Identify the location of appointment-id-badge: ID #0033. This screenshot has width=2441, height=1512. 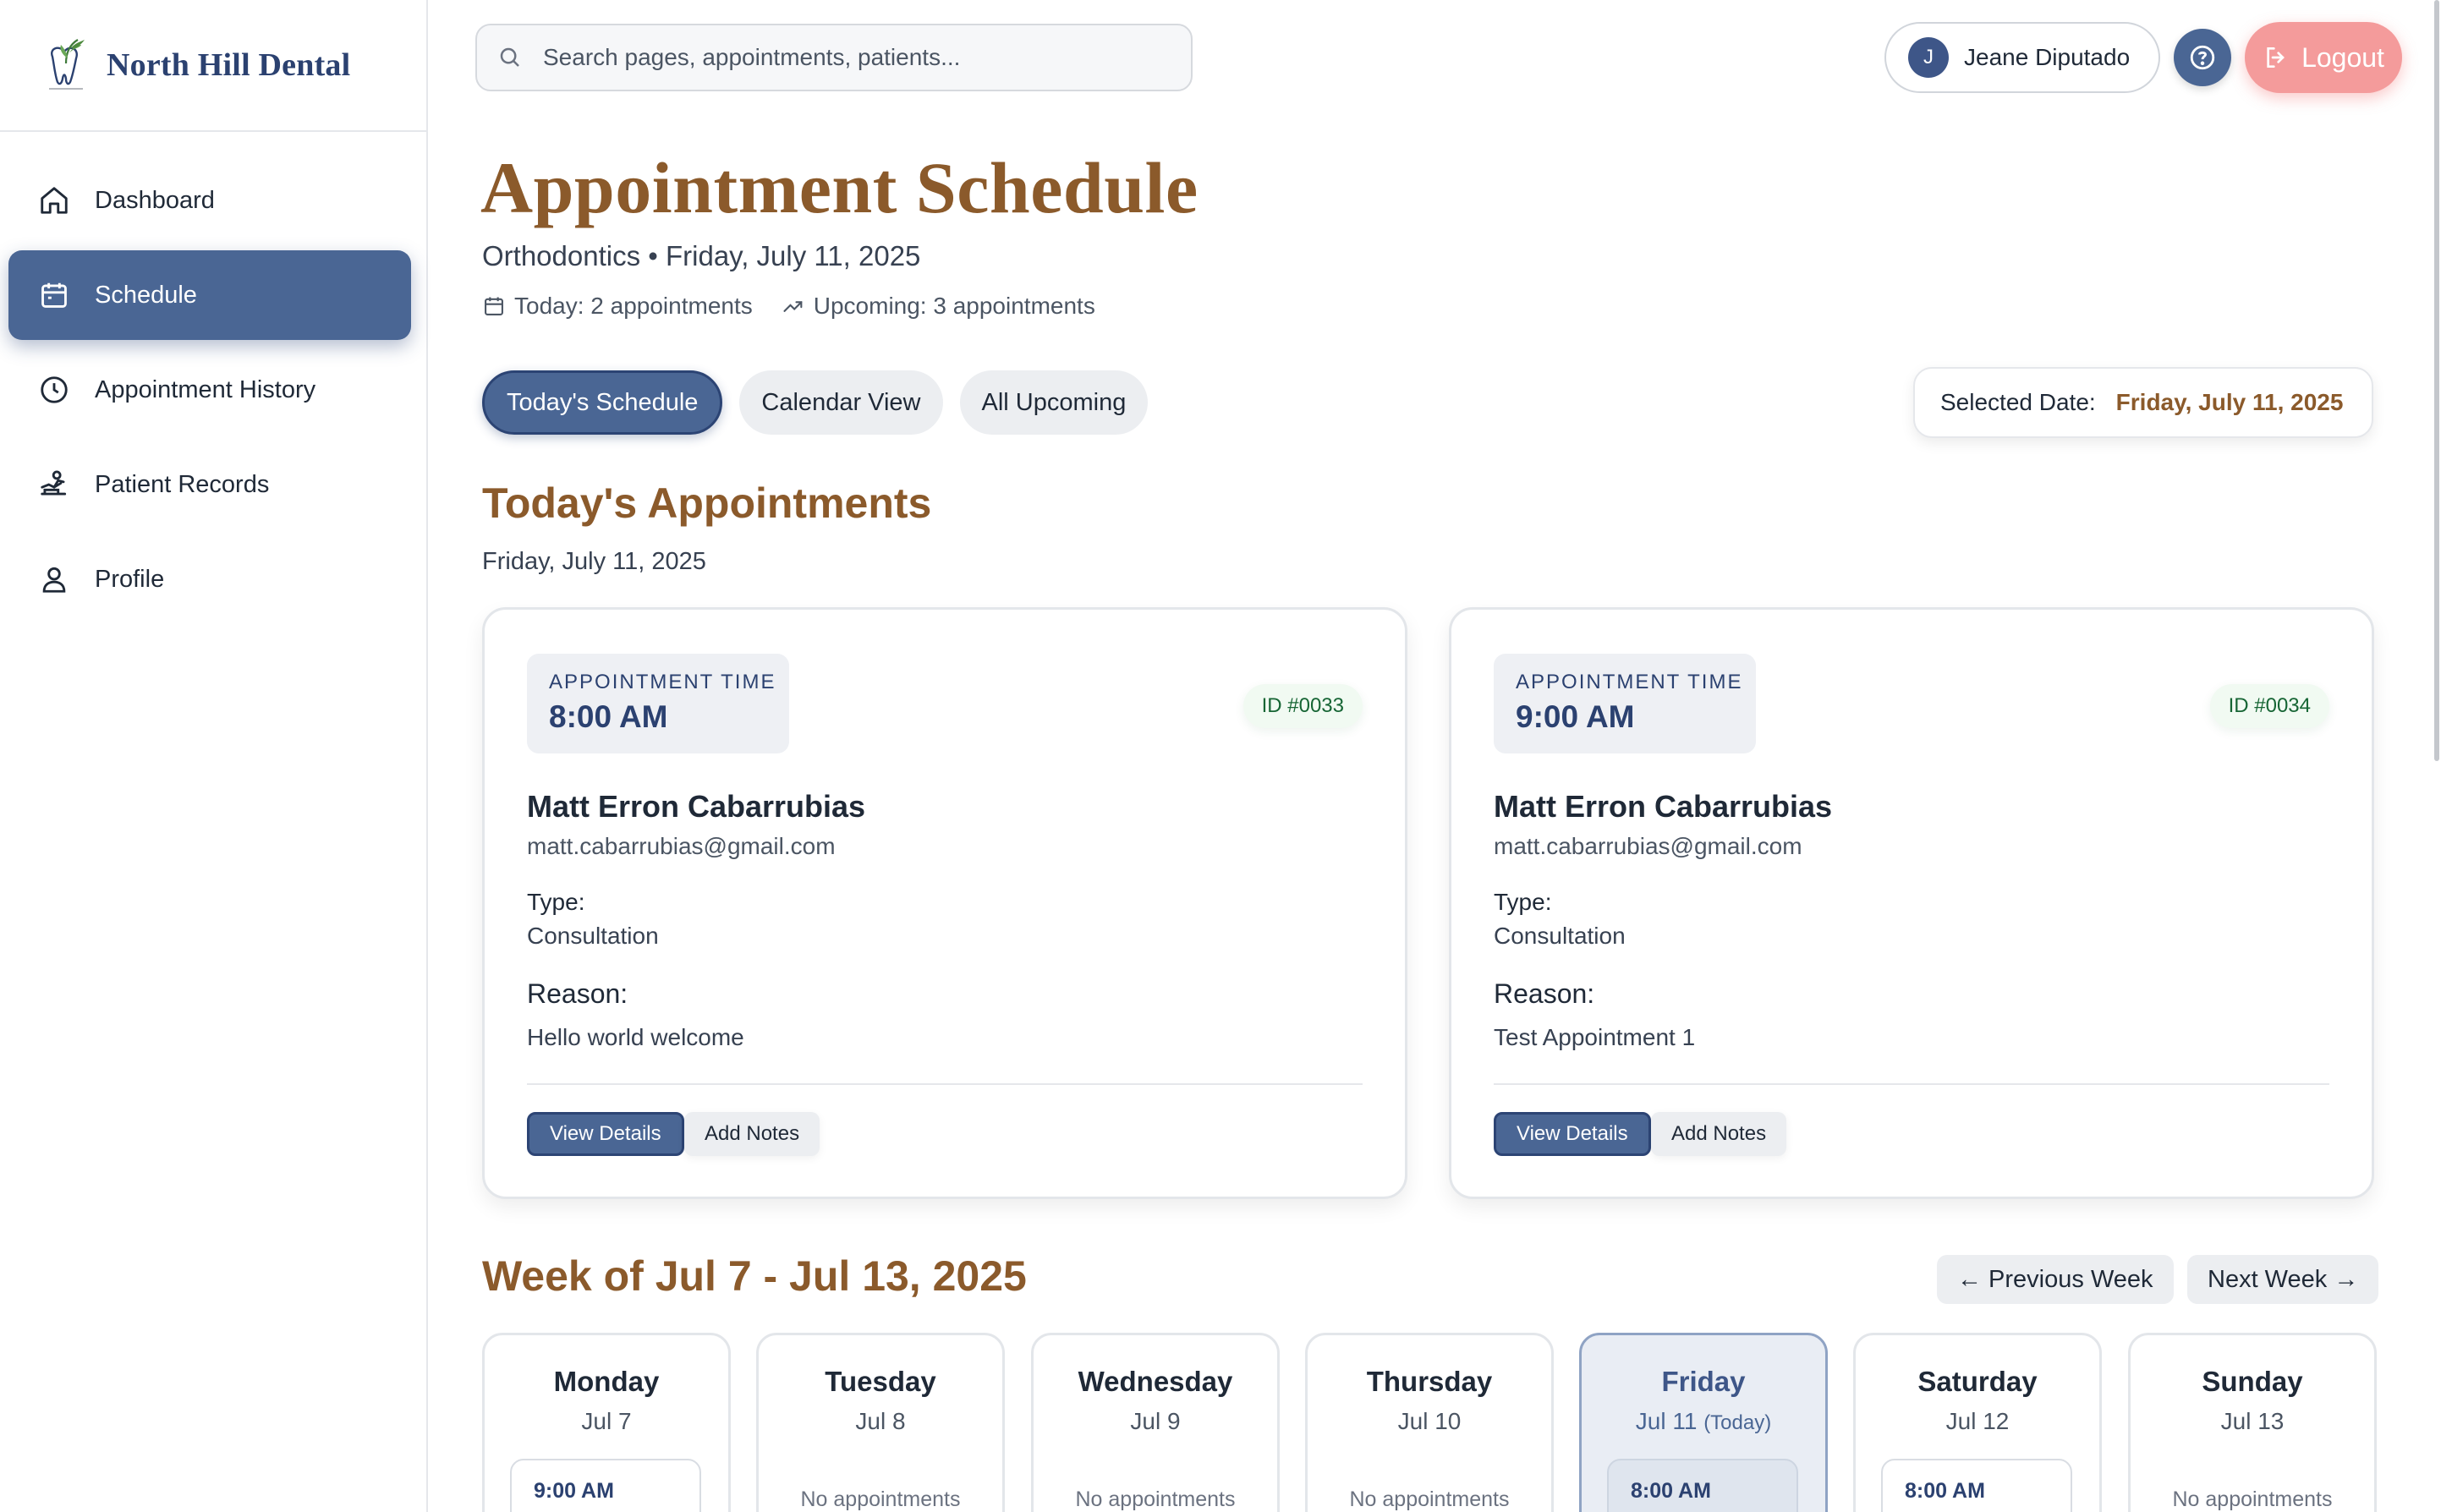
(1302, 706).